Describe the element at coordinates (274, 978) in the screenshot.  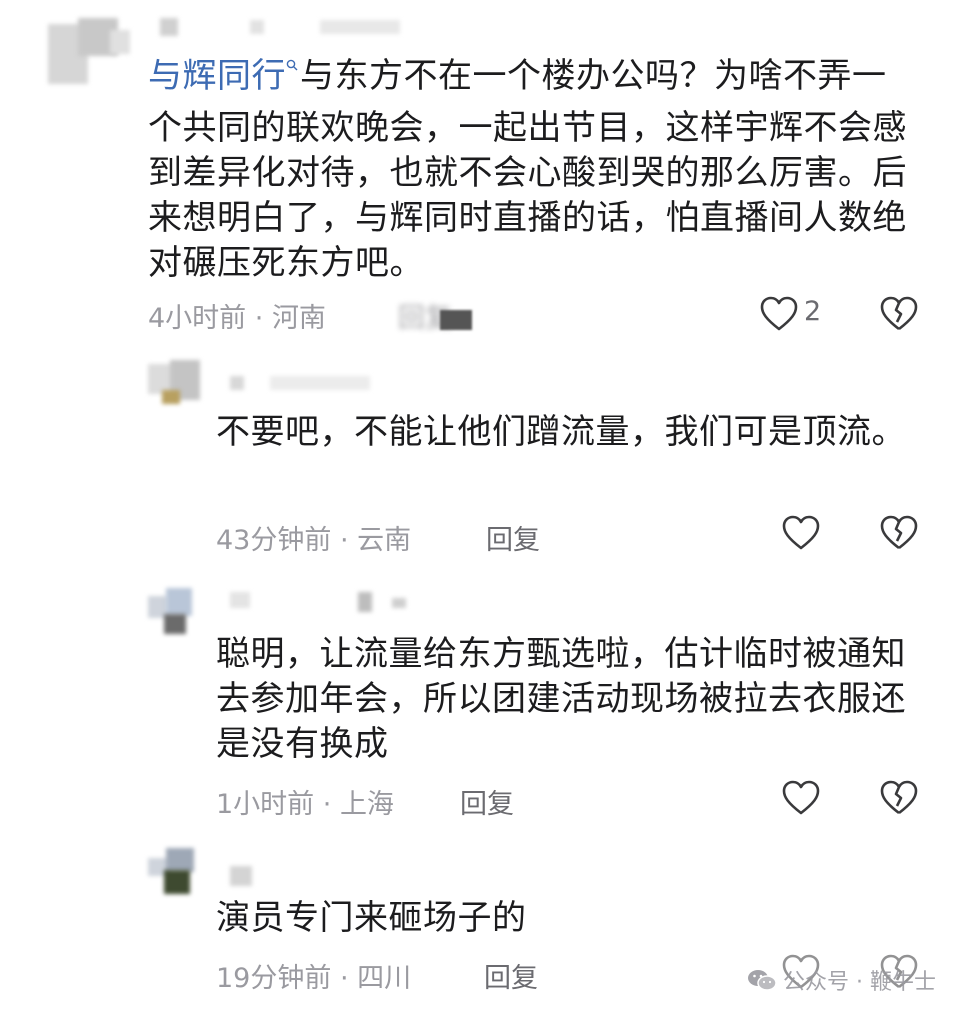
I see `comment-time: 19分钟前` at that location.